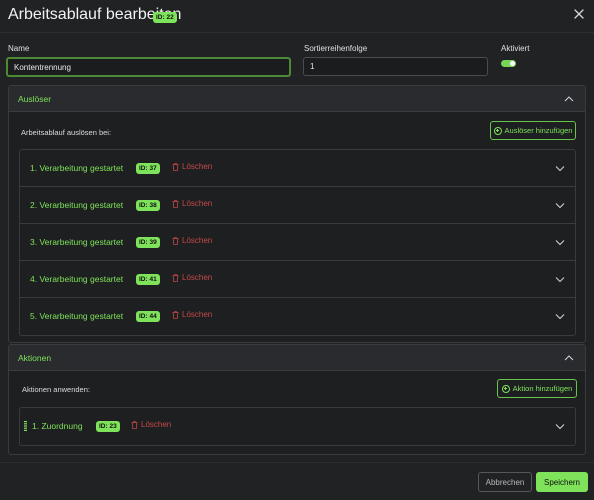  I want to click on action-row: 1. Zuordnung ID: 23 Löschen, so click(297, 426).